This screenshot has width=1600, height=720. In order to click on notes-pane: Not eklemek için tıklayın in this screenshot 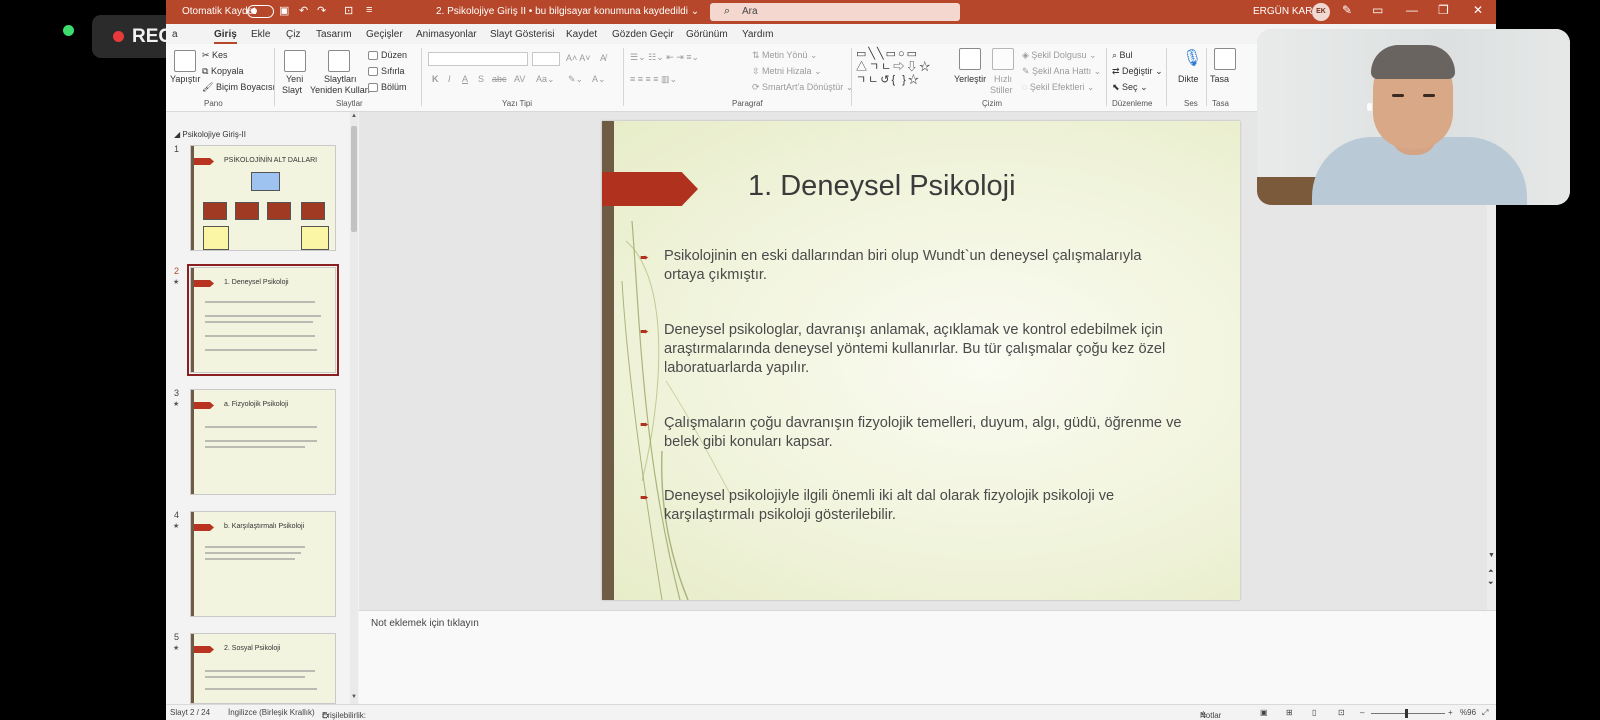, I will do `click(927, 657)`.